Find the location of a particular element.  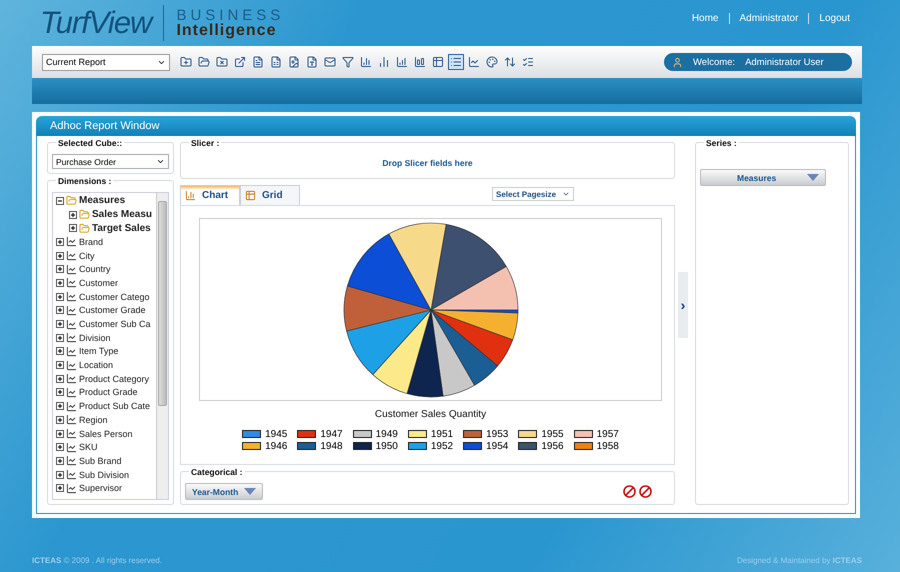

tree-item: SKU is located at coordinates (88, 447).